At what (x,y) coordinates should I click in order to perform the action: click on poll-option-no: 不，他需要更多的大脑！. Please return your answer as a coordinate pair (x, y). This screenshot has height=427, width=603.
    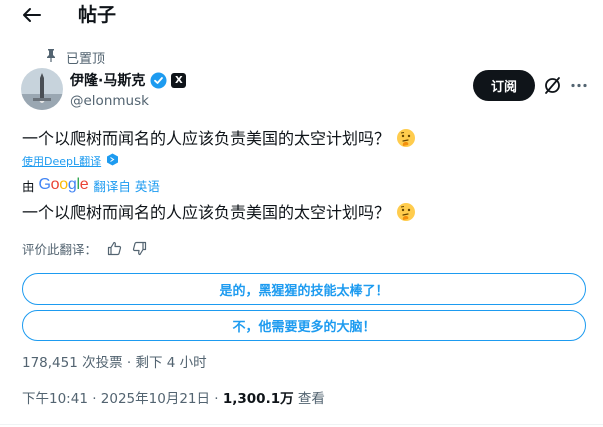
    Looking at the image, I should click on (304, 325).